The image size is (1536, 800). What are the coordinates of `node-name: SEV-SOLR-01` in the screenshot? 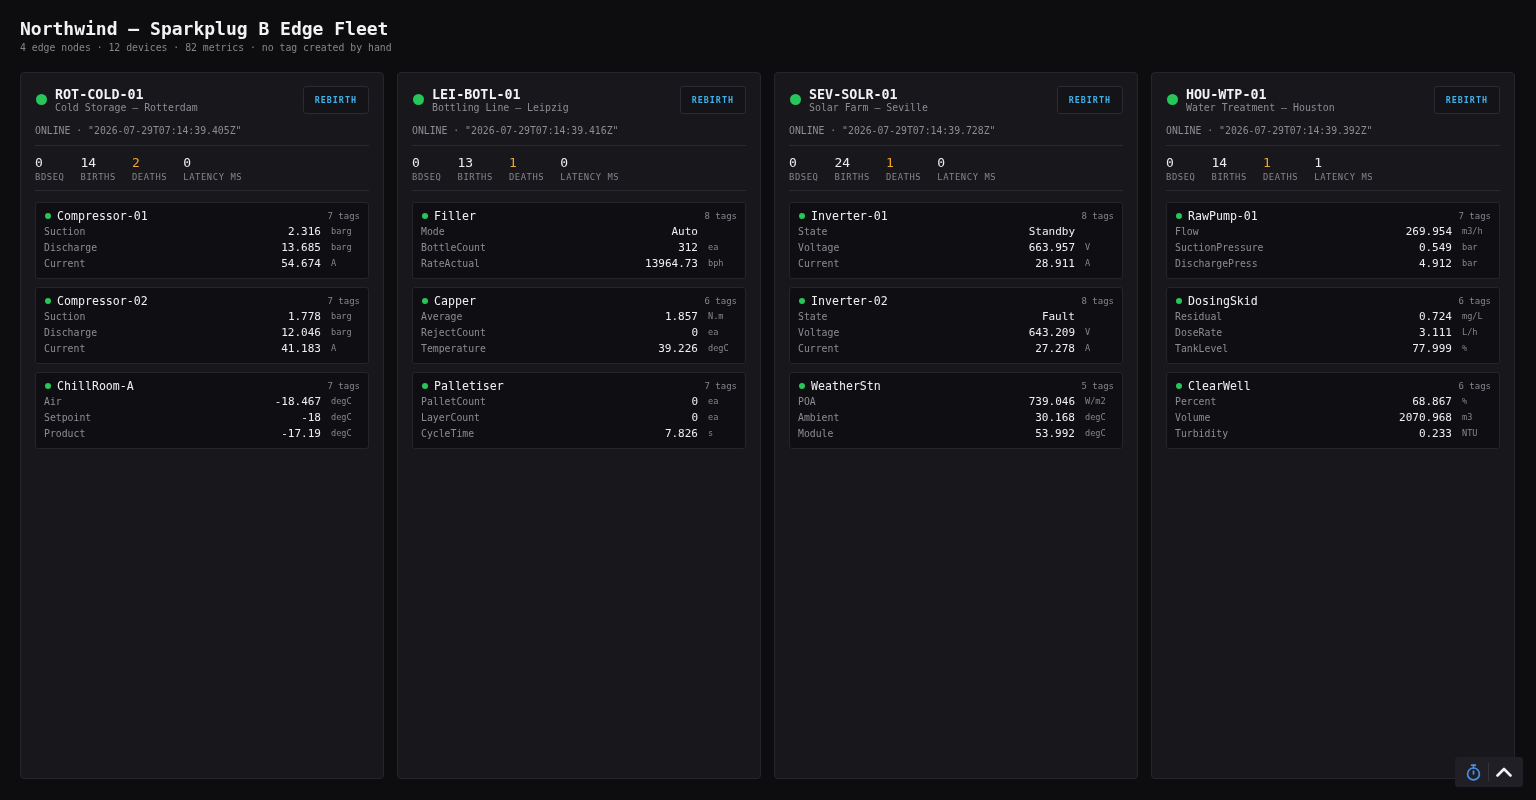 It's located at (854, 94).